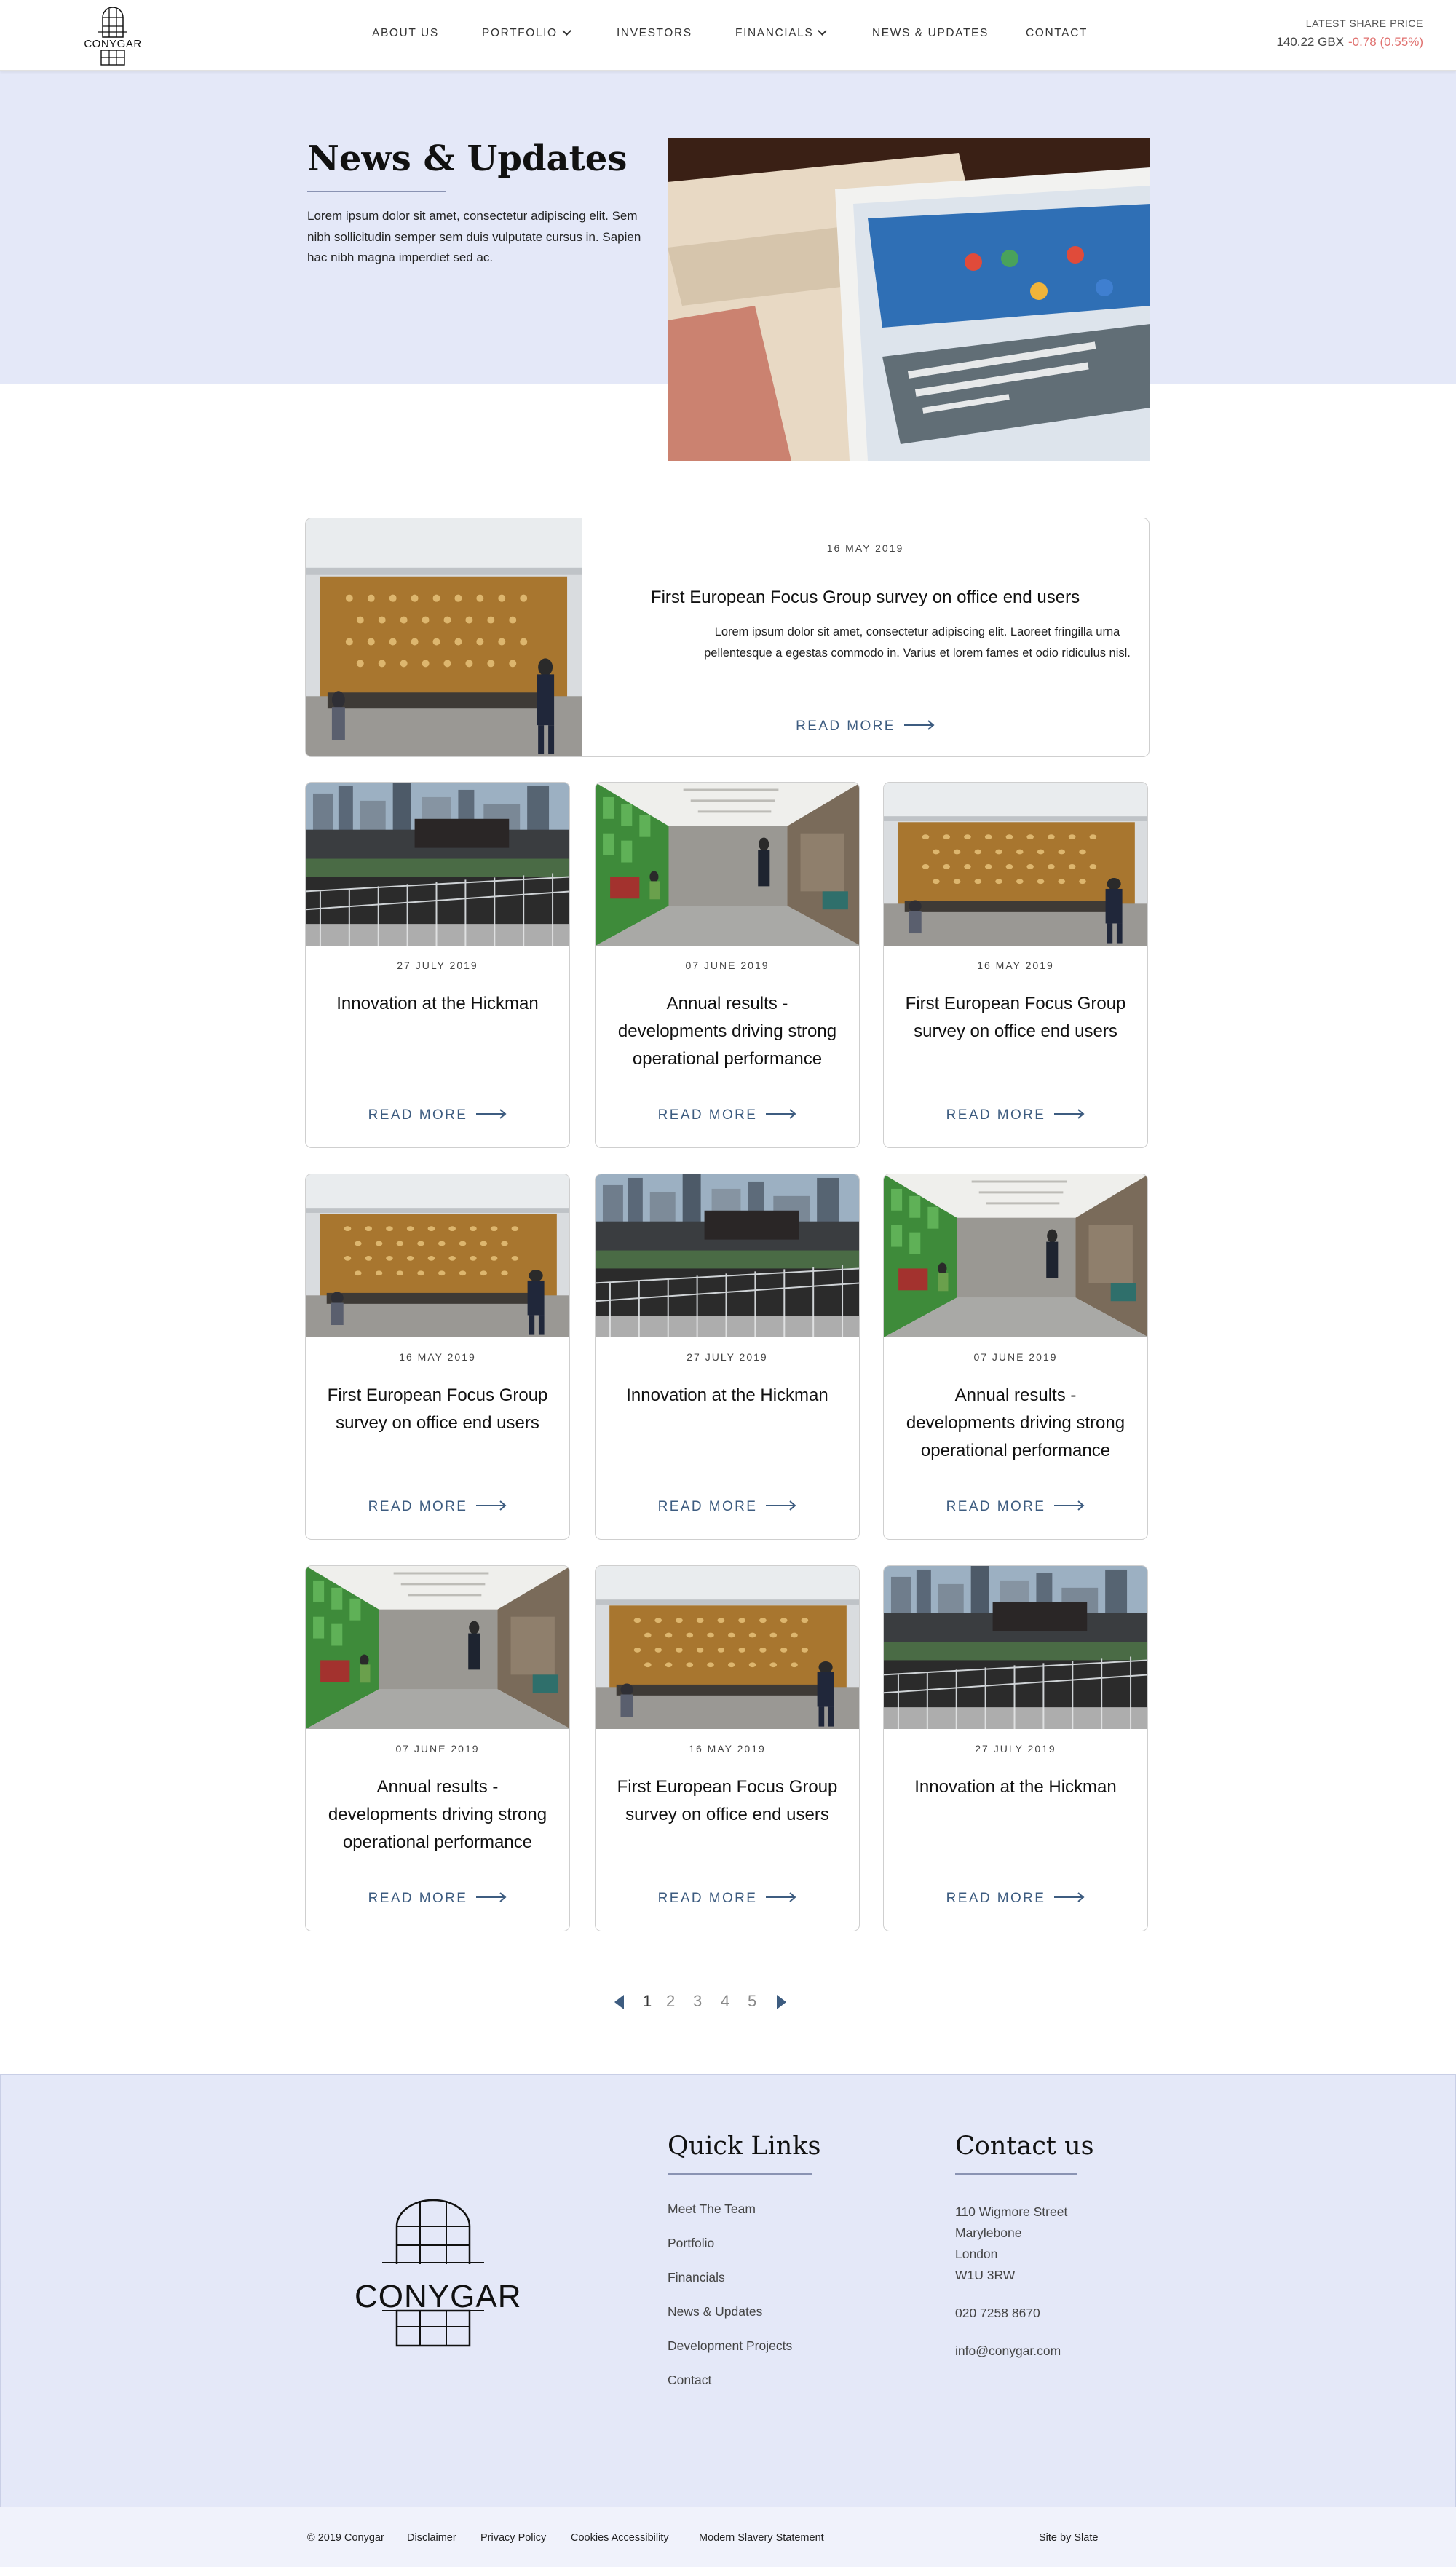 The width and height of the screenshot is (1456, 2567). What do you see at coordinates (985, 2275) in the screenshot?
I see `address-line: W1U 3RW` at bounding box center [985, 2275].